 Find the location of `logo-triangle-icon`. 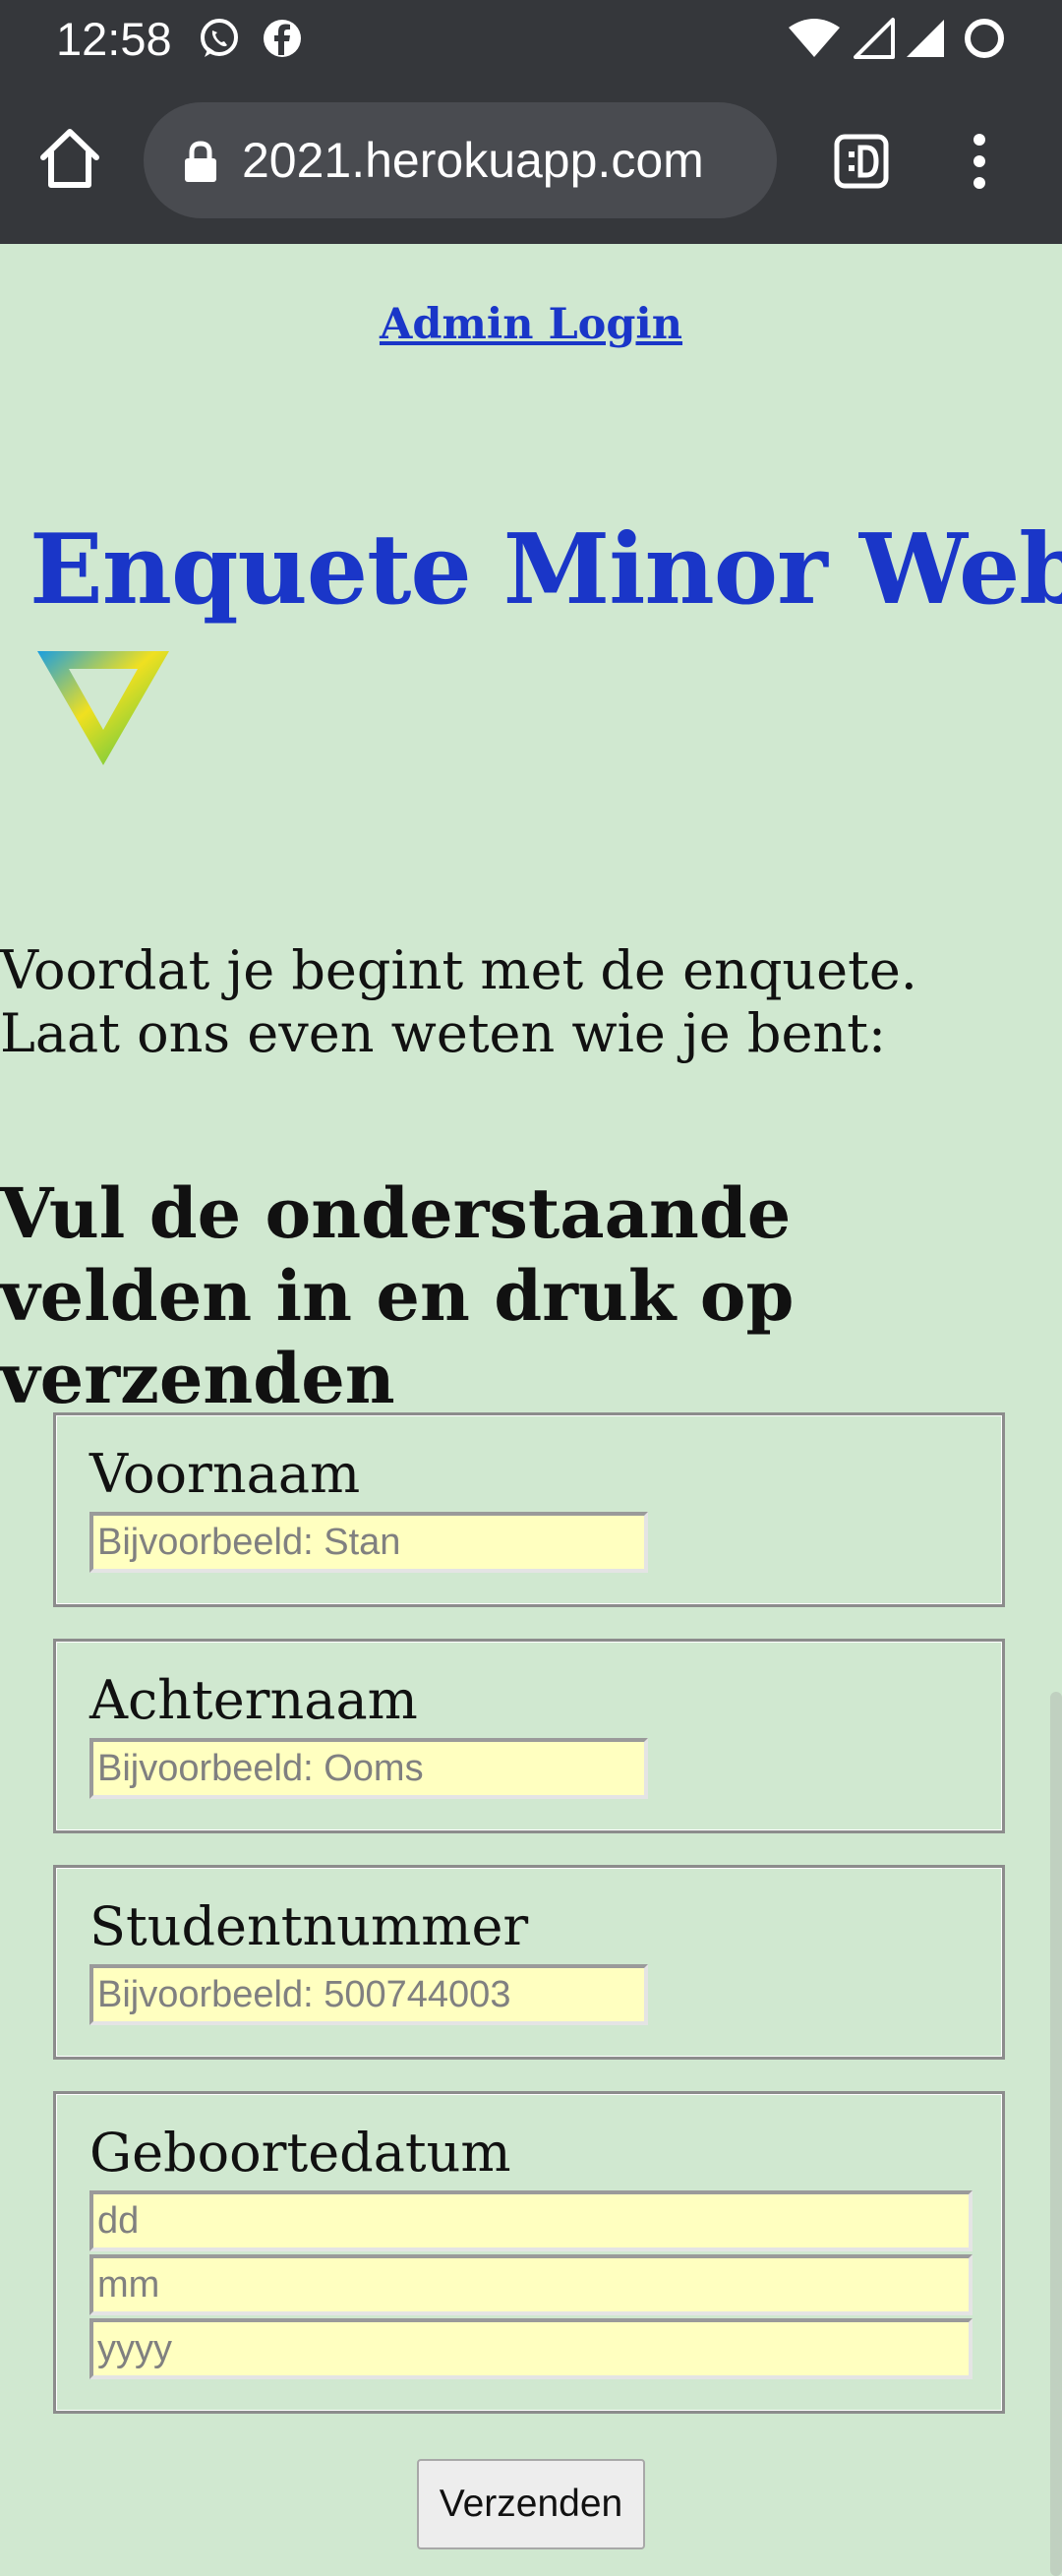

logo-triangle-icon is located at coordinates (103, 708).